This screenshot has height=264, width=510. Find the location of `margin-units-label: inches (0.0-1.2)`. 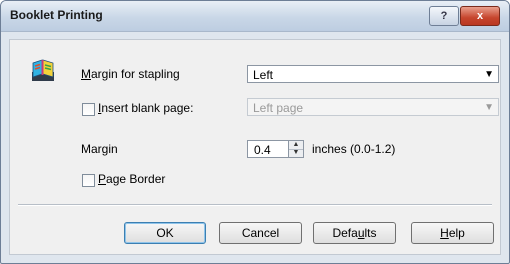

margin-units-label: inches (0.0-1.2) is located at coordinates (354, 149).